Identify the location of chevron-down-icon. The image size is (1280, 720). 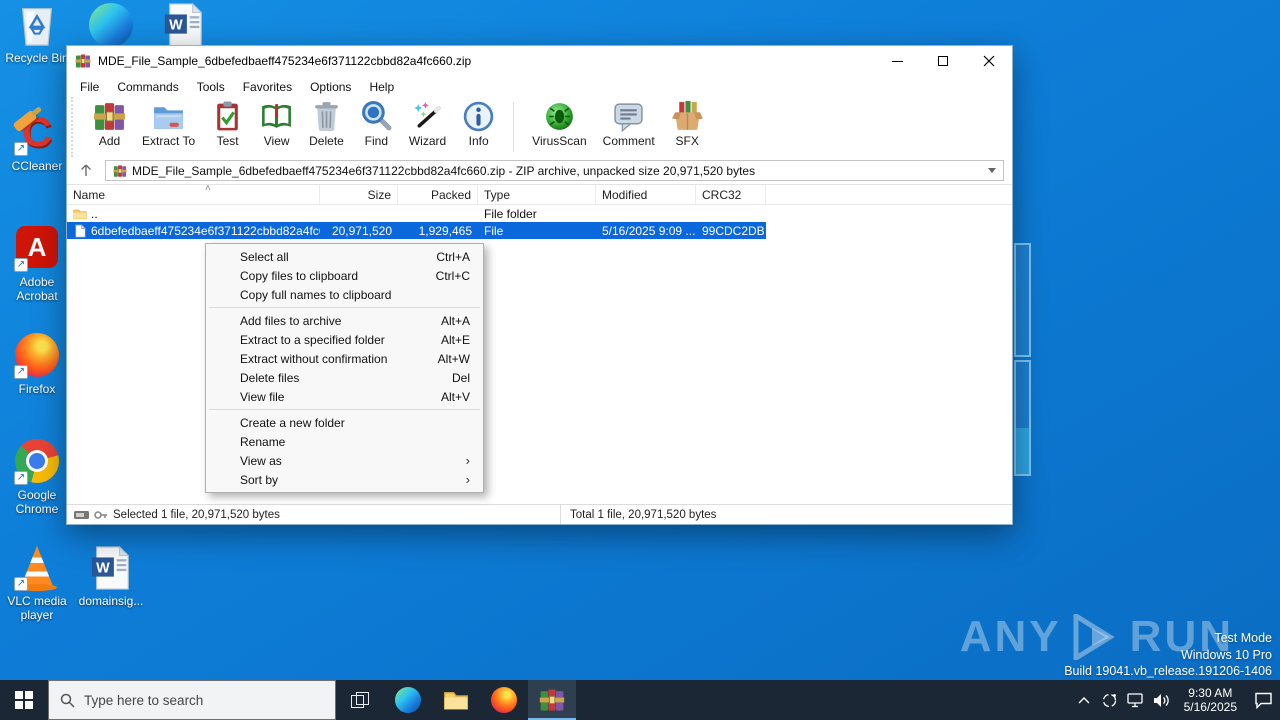
(992, 170).